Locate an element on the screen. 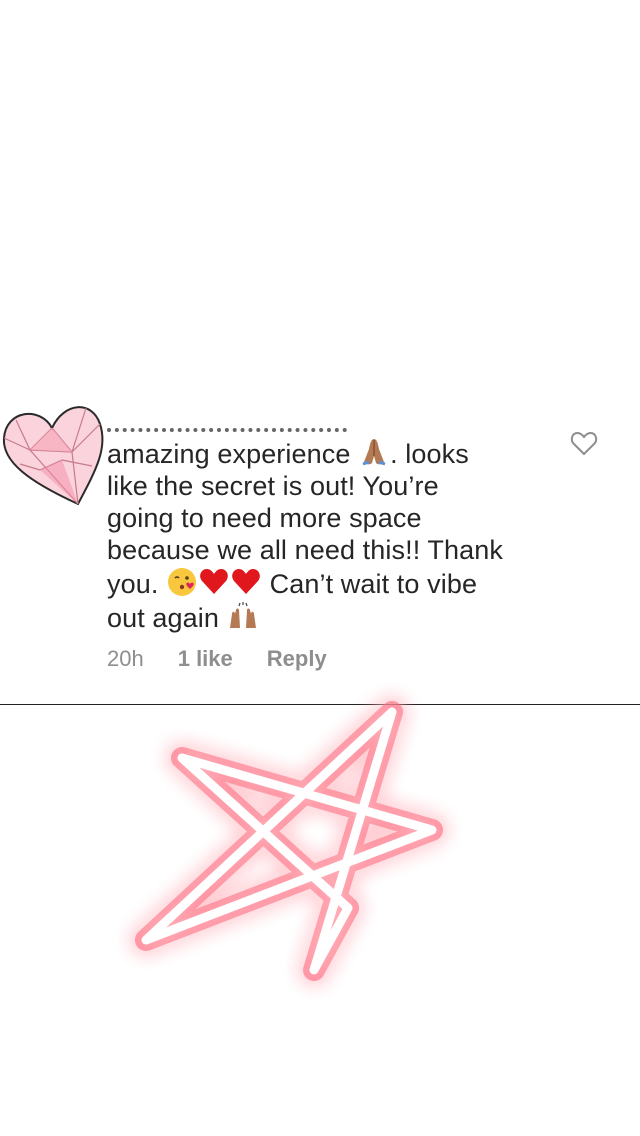  comment-line-5: you. Can’t wait to vibe is located at coordinates (327, 583).